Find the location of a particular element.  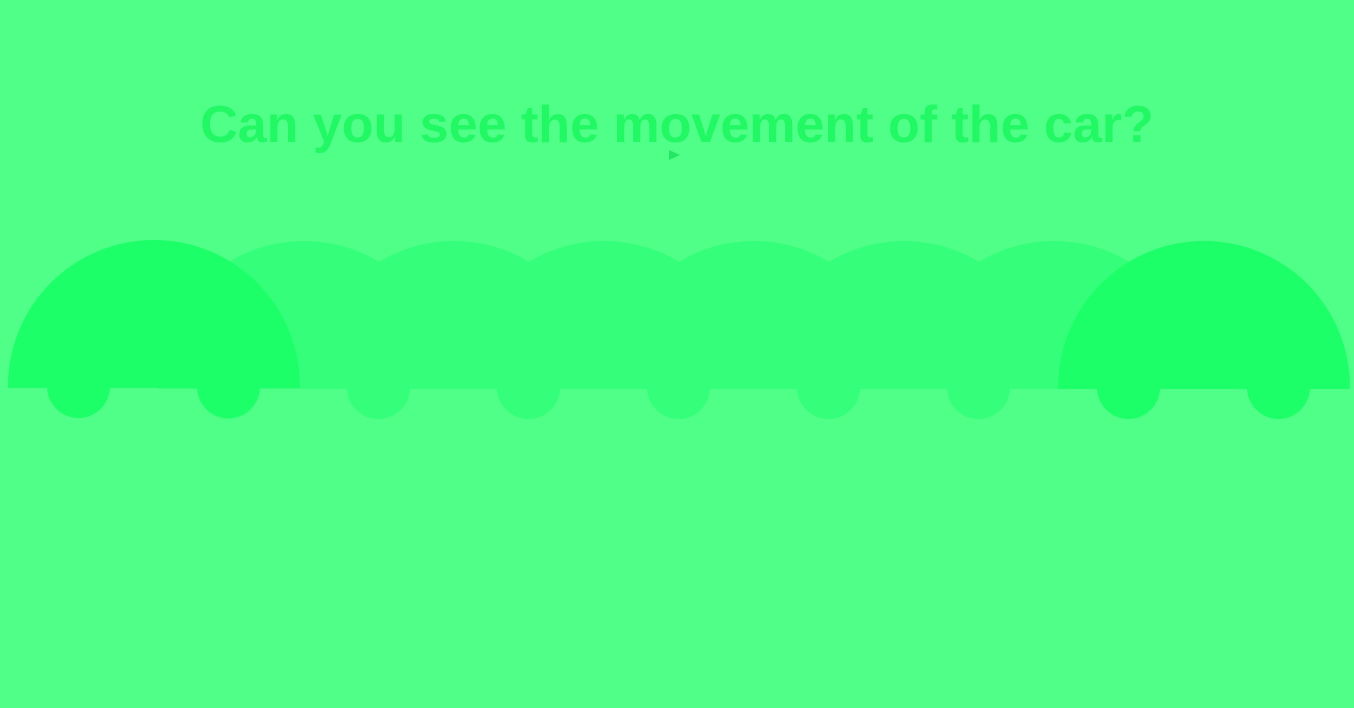

car-end is located at coordinates (1204, 331).